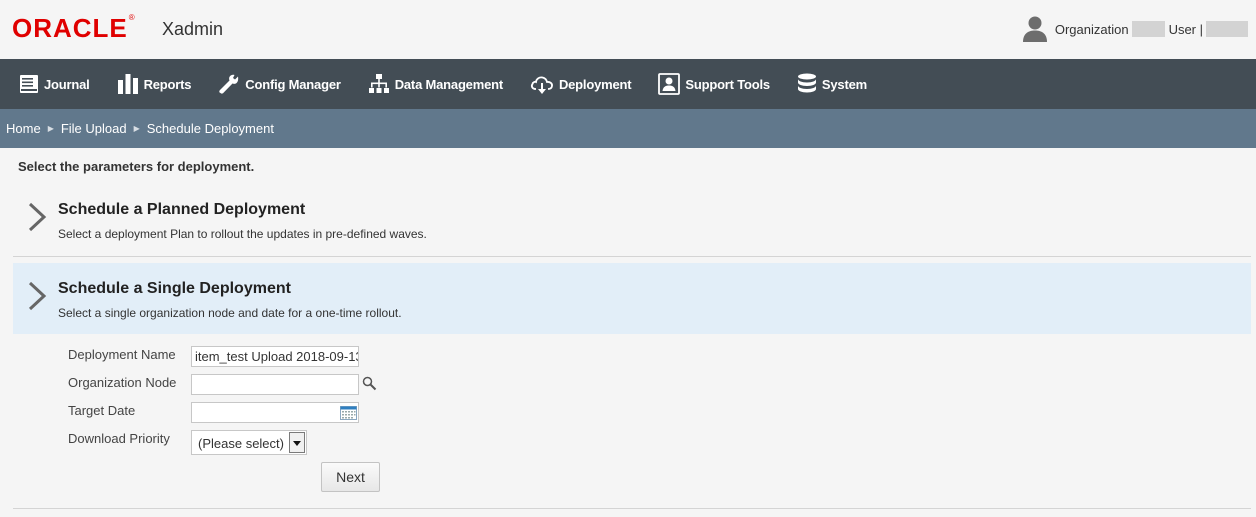 This screenshot has width=1256, height=517. Describe the element at coordinates (119, 438) in the screenshot. I see `download-priority-label: Download Priority` at that location.